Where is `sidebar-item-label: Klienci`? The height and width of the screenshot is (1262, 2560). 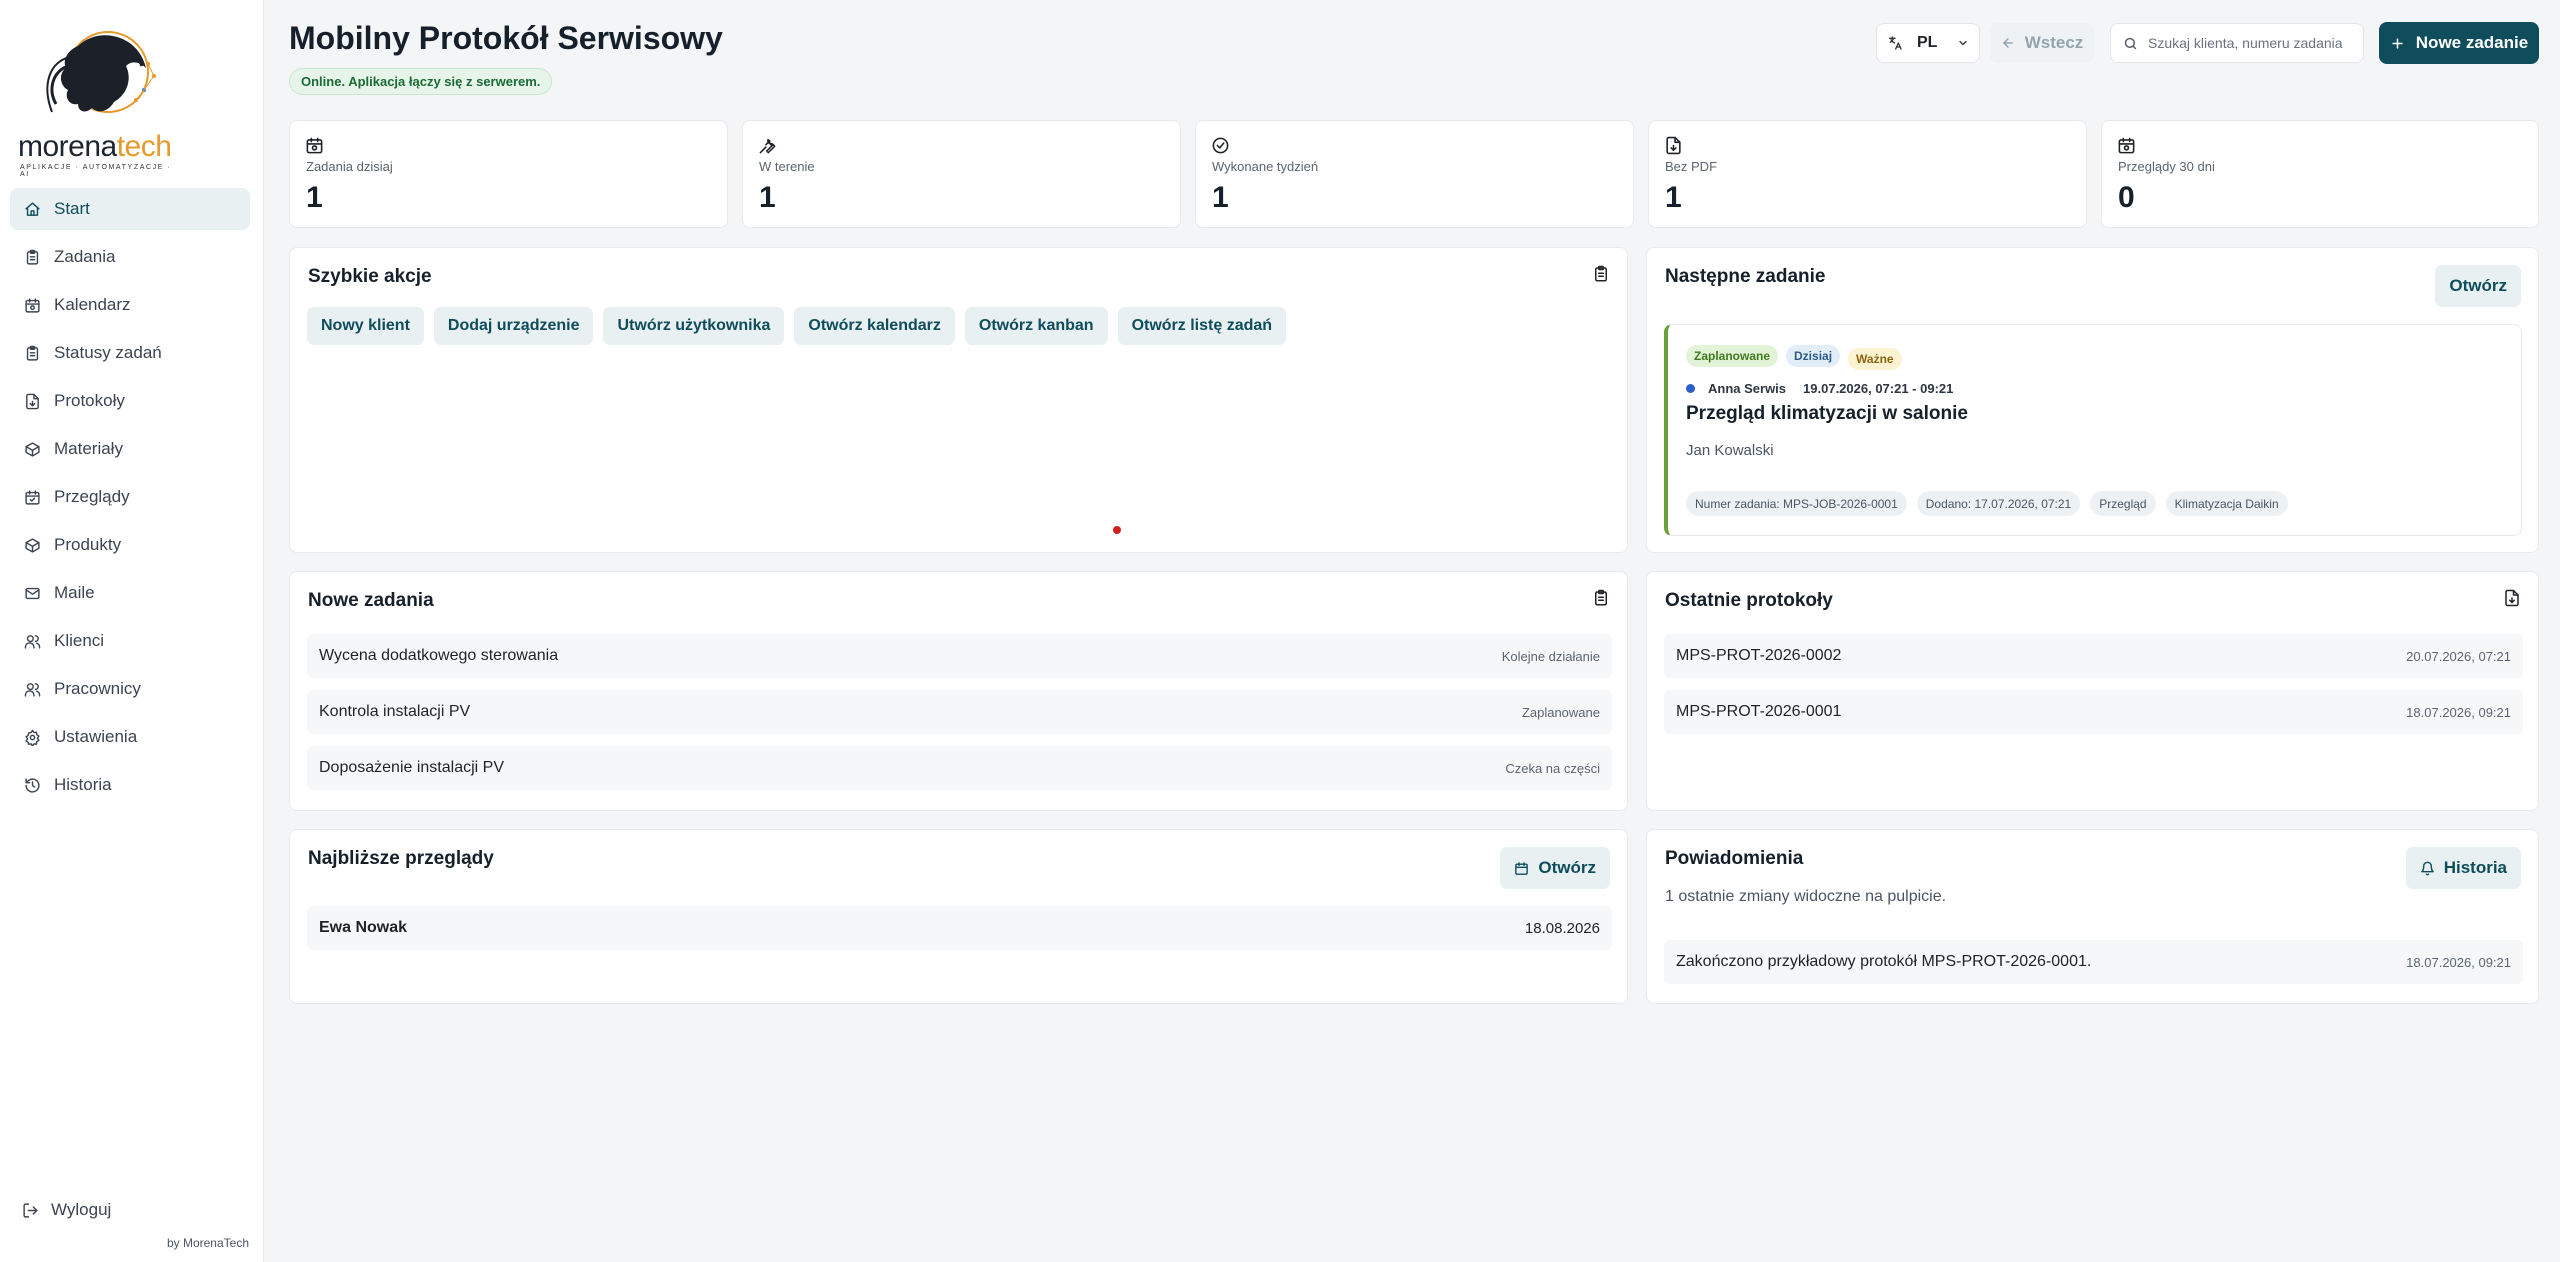 sidebar-item-label: Klienci is located at coordinates (79, 640).